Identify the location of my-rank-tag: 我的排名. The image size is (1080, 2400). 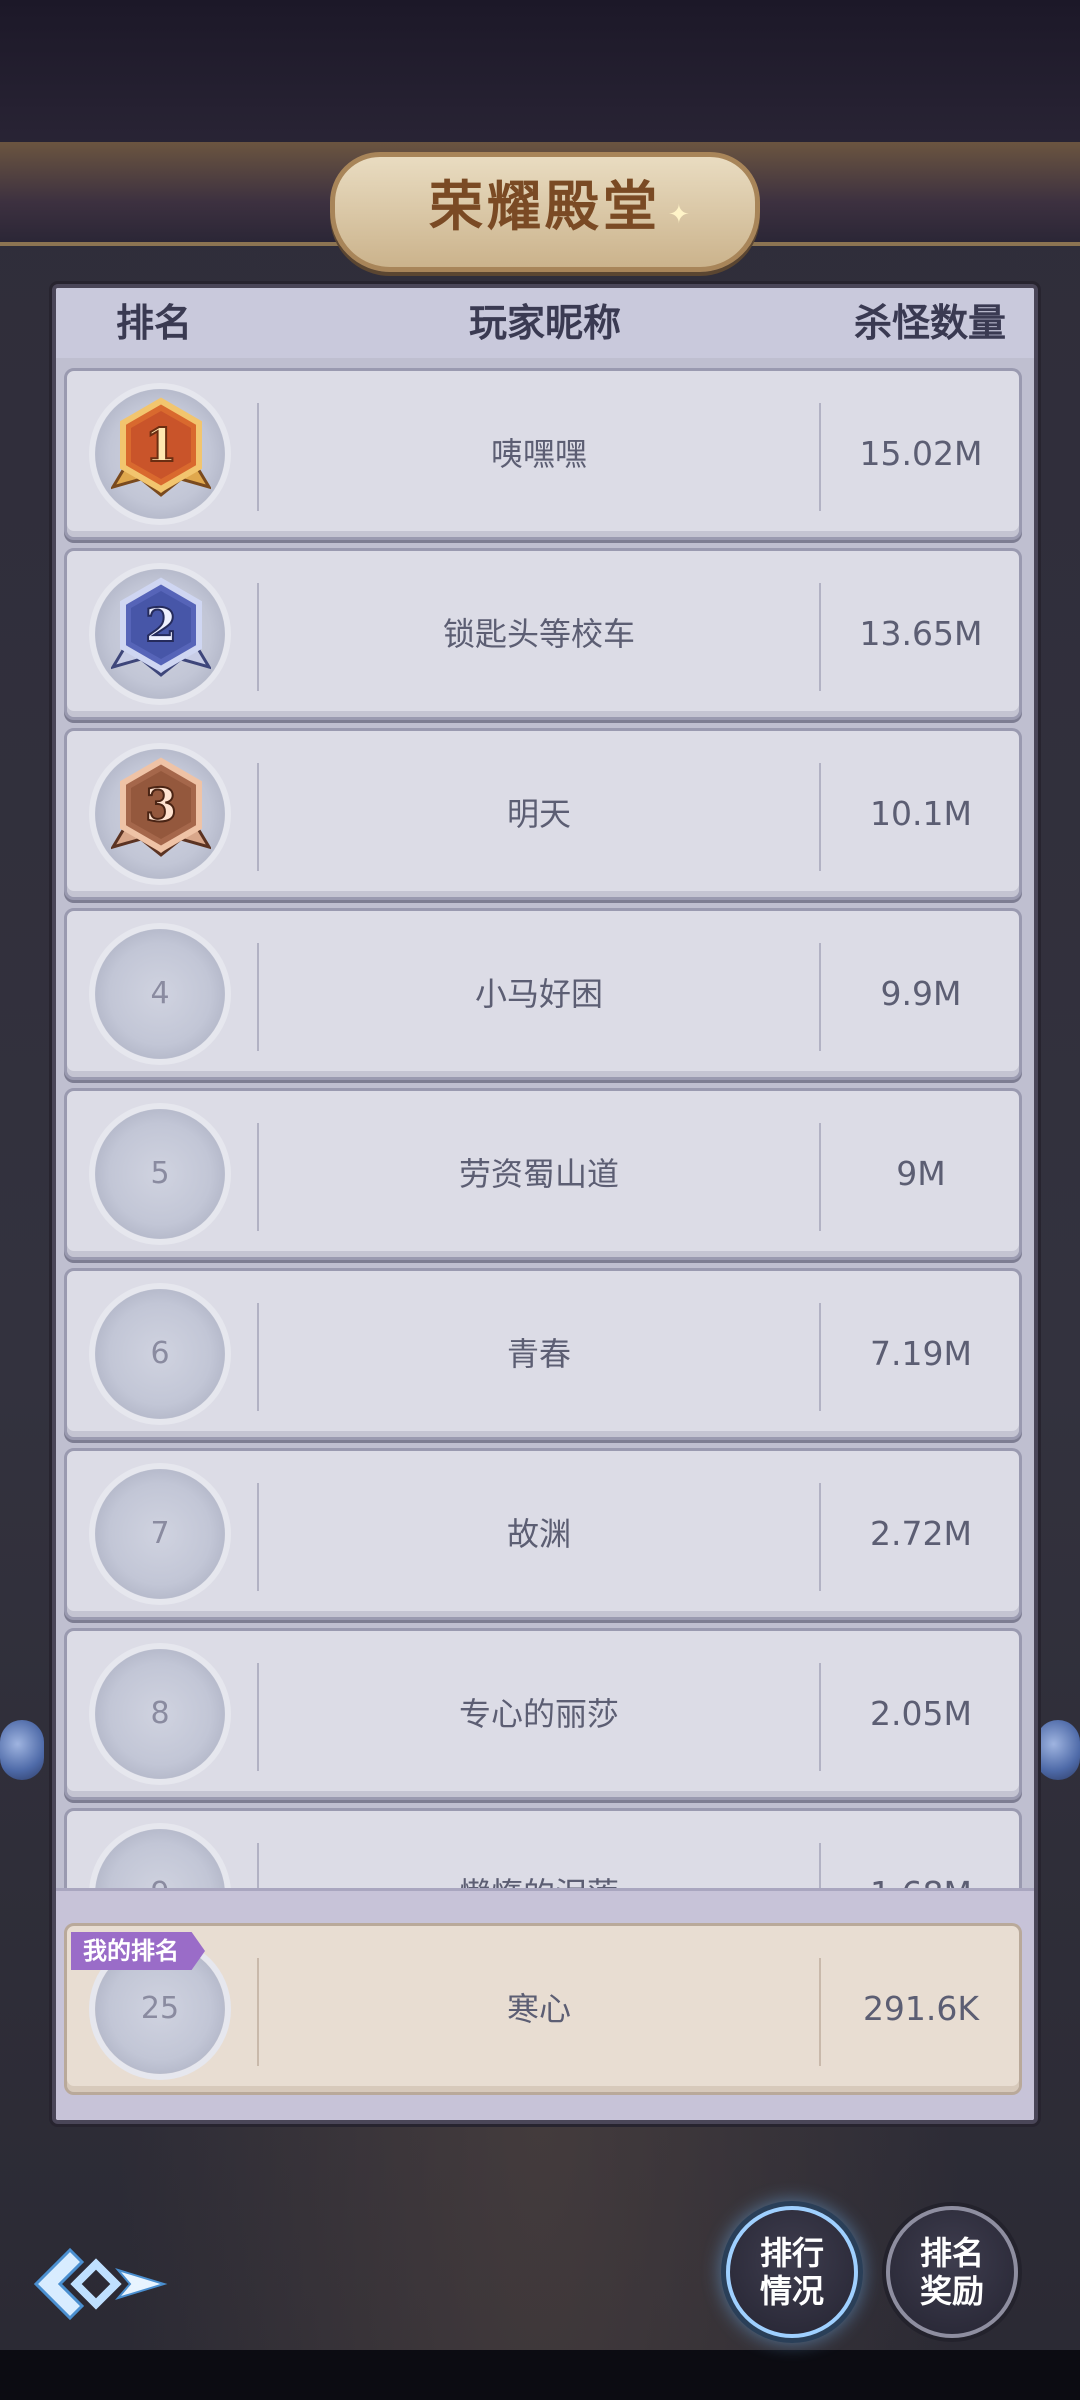
(138, 1951).